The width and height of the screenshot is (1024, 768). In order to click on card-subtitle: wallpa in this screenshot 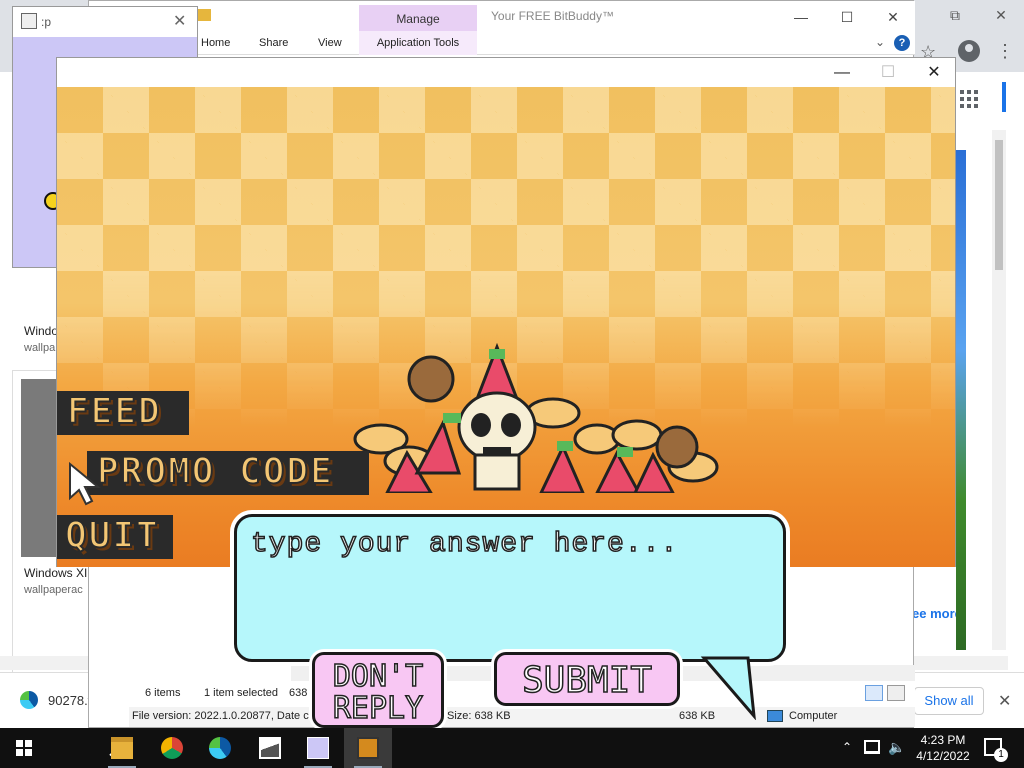, I will do `click(40, 348)`.